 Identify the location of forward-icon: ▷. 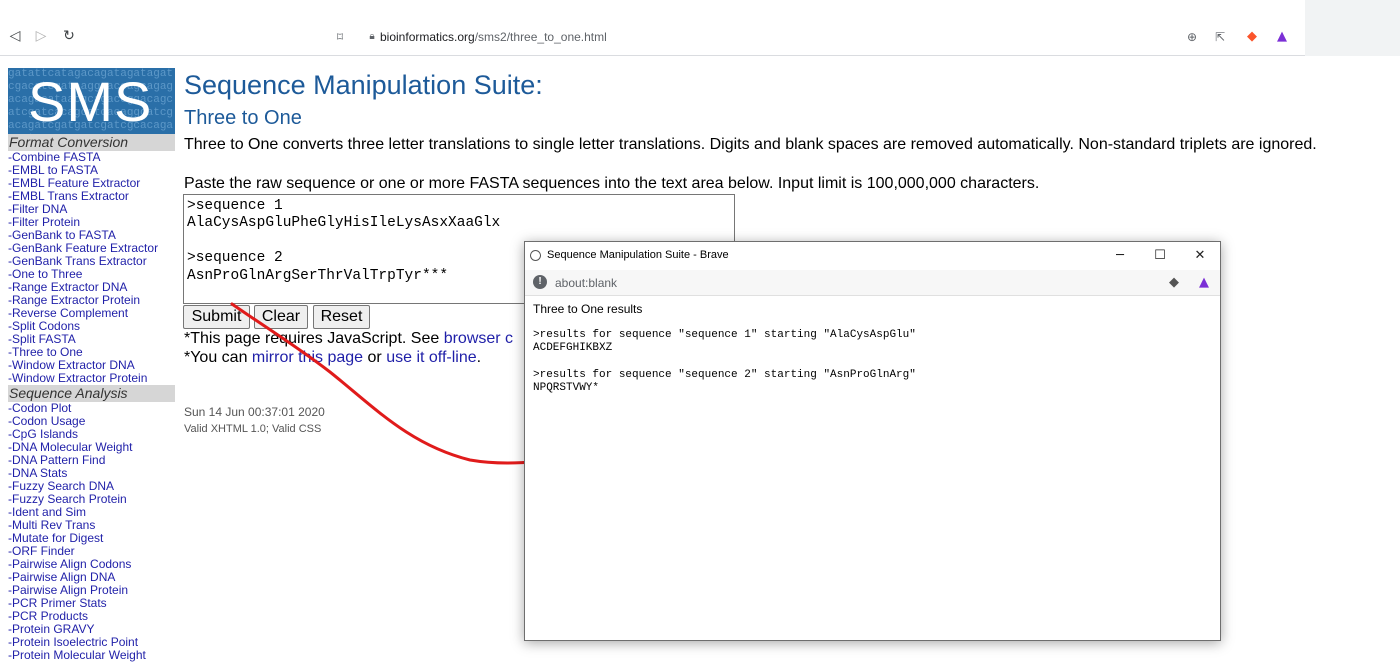
(41, 36).